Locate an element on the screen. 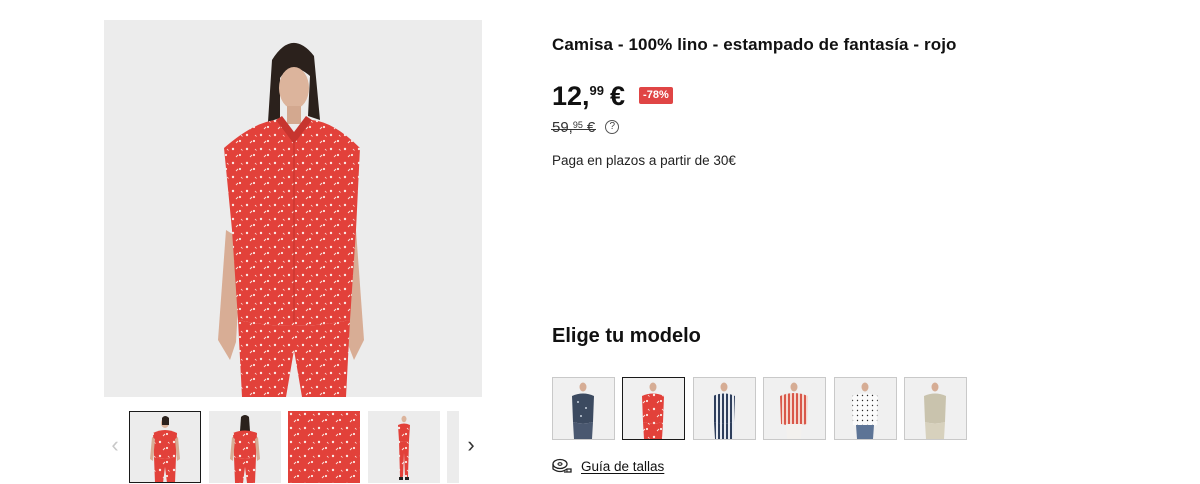 The width and height of the screenshot is (1200, 484). variant-blue-stripes is located at coordinates (724, 408).